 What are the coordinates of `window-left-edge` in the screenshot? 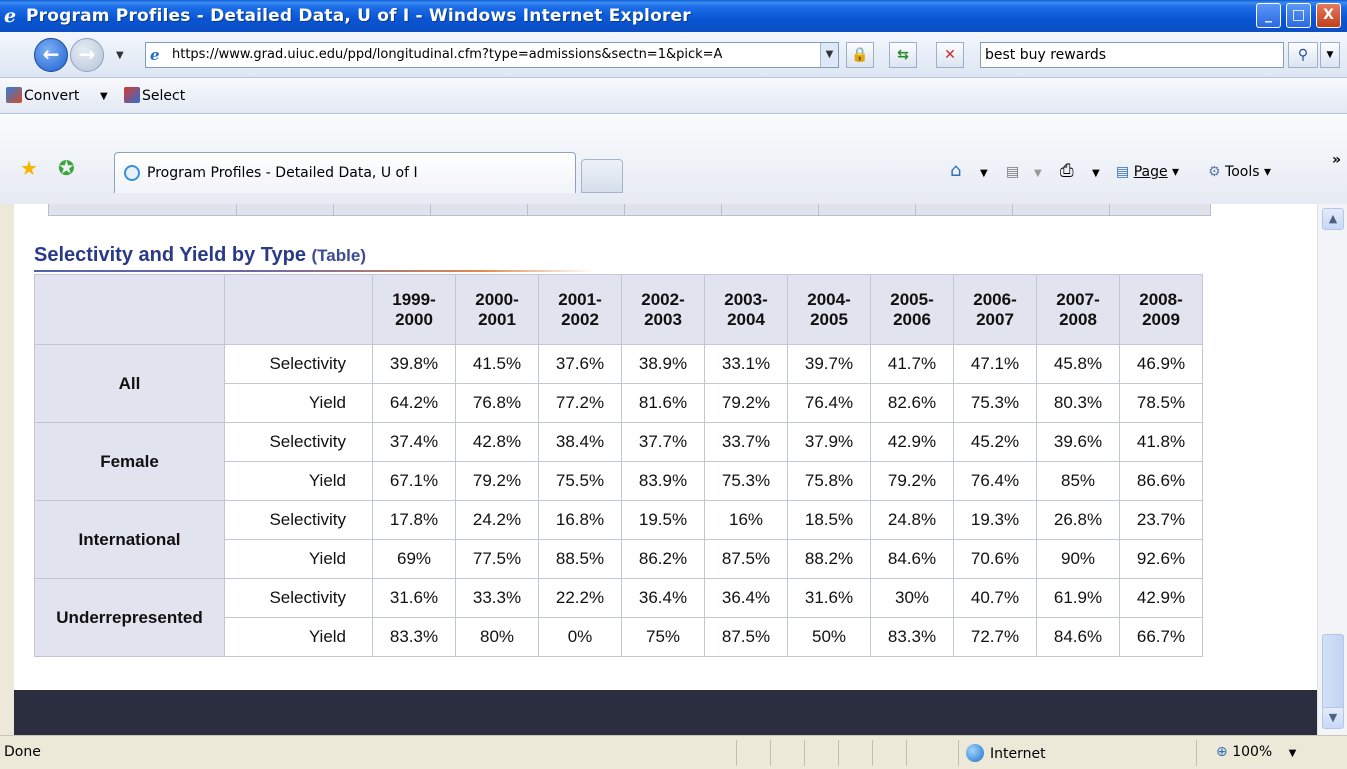 It's located at (7, 469).